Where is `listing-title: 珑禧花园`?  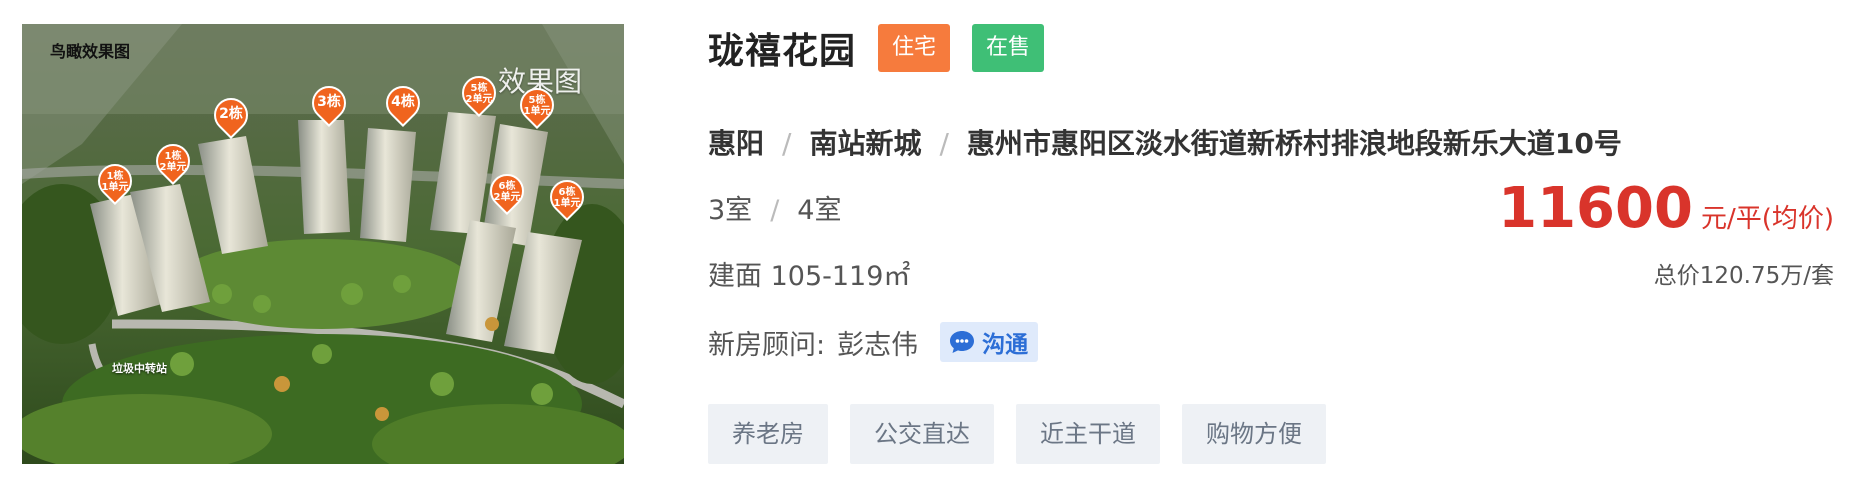
listing-title: 珑禧花园 is located at coordinates (782, 48).